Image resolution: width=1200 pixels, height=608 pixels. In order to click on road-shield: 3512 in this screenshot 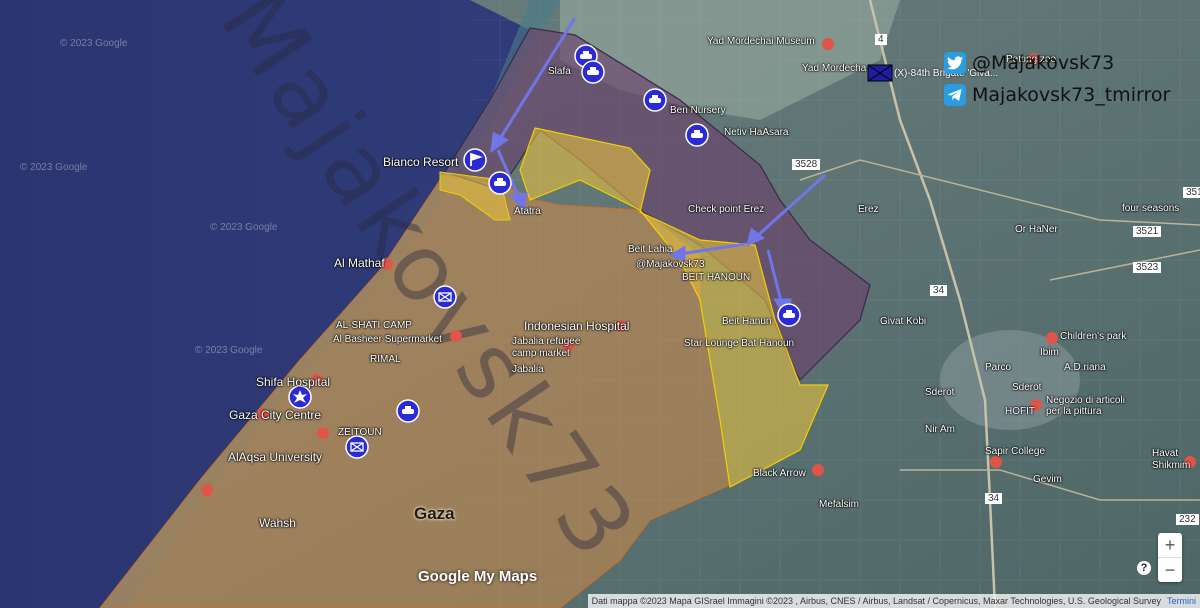, I will do `click(1191, 192)`.